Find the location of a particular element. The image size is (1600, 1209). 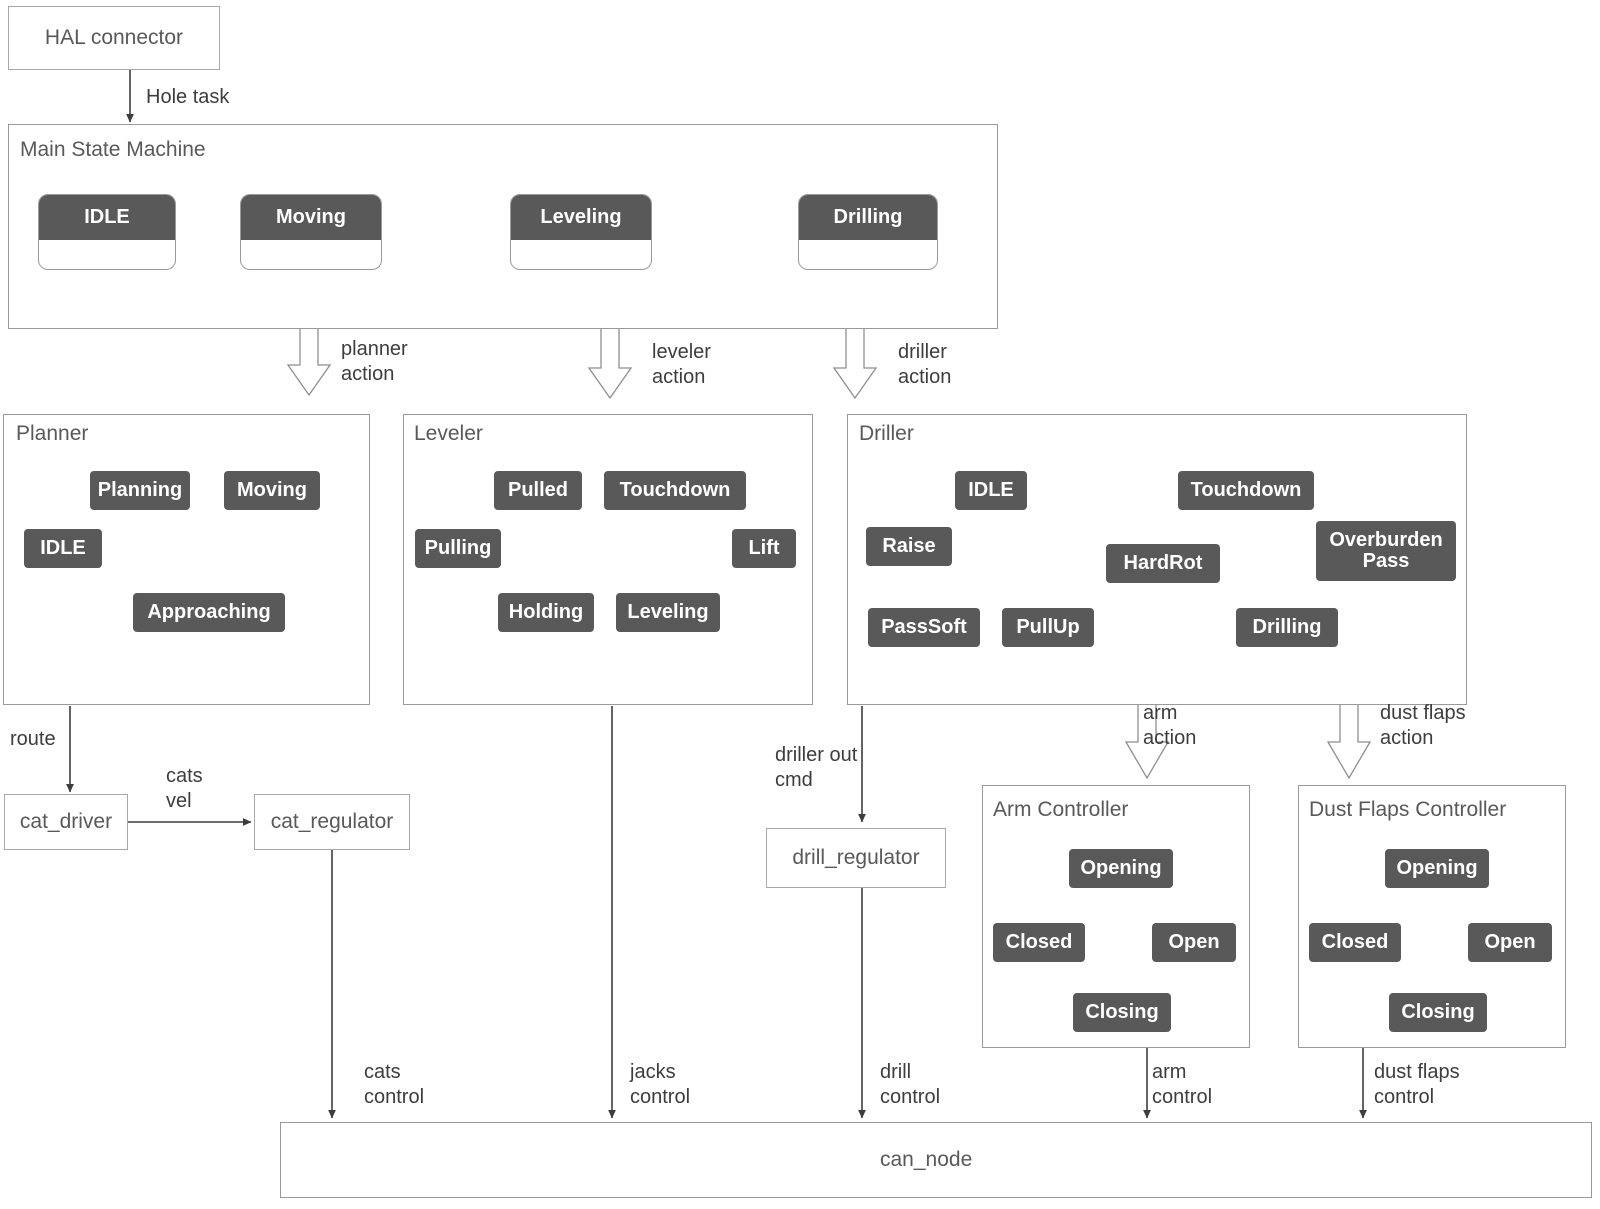

planner-title: Planner is located at coordinates (52, 433).